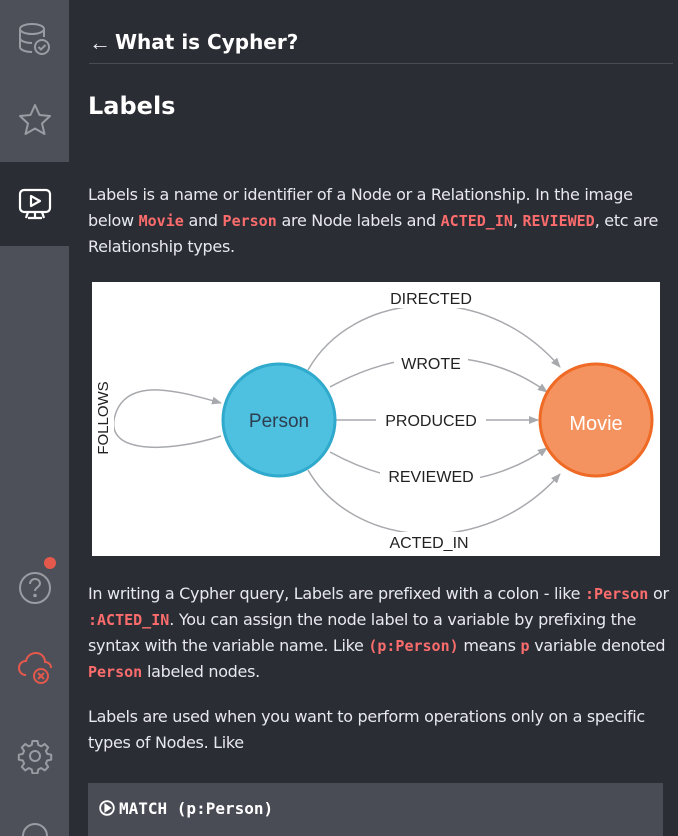  What do you see at coordinates (431, 364) in the screenshot?
I see `rel-wrote-label: WROTE` at bounding box center [431, 364].